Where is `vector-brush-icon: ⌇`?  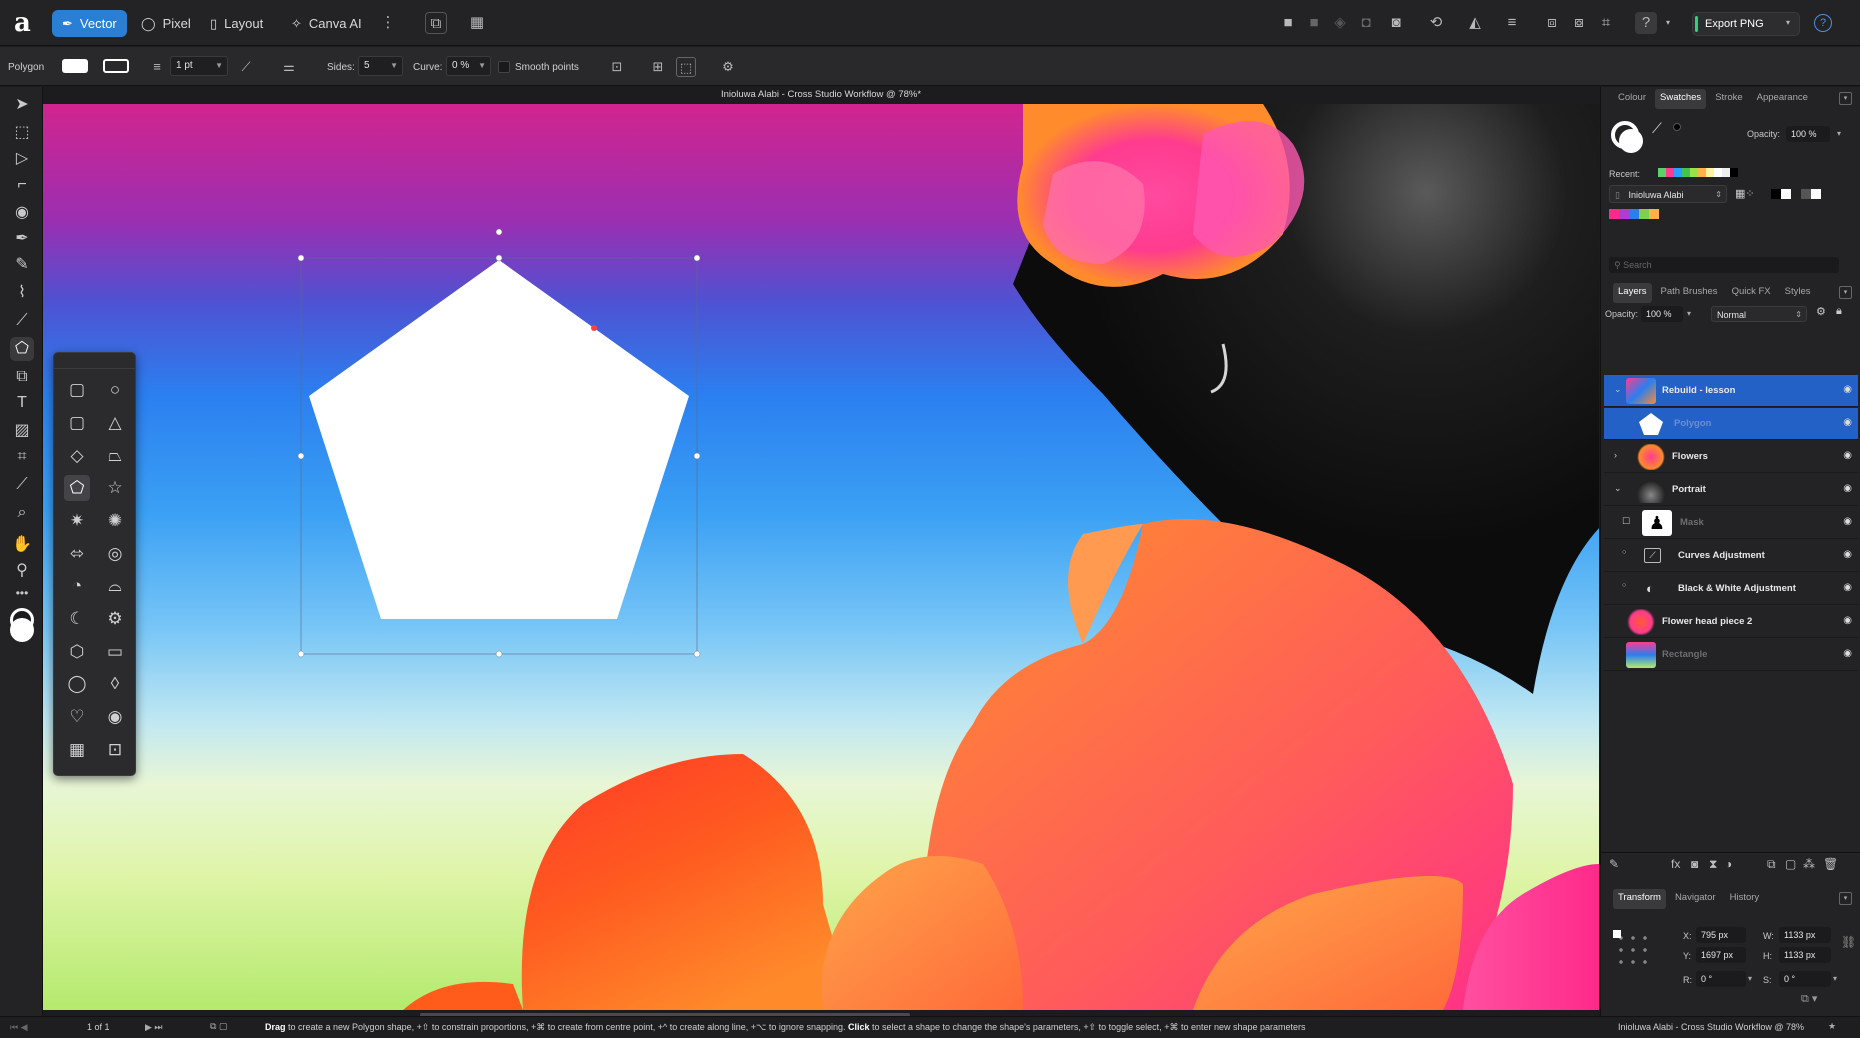
vector-brush-icon: ⌇ is located at coordinates (22, 293).